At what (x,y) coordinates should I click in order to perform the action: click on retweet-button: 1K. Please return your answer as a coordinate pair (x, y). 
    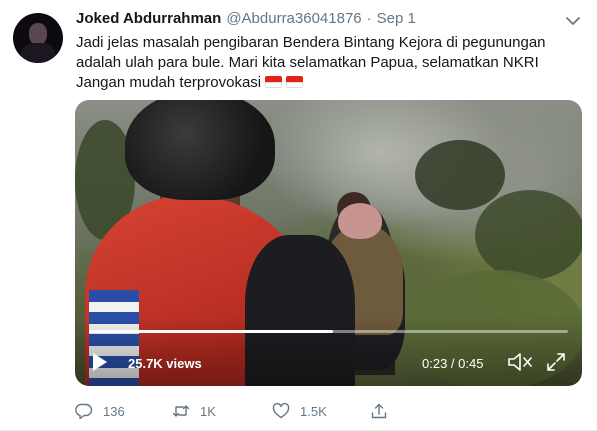
    Looking at the image, I should click on (194, 411).